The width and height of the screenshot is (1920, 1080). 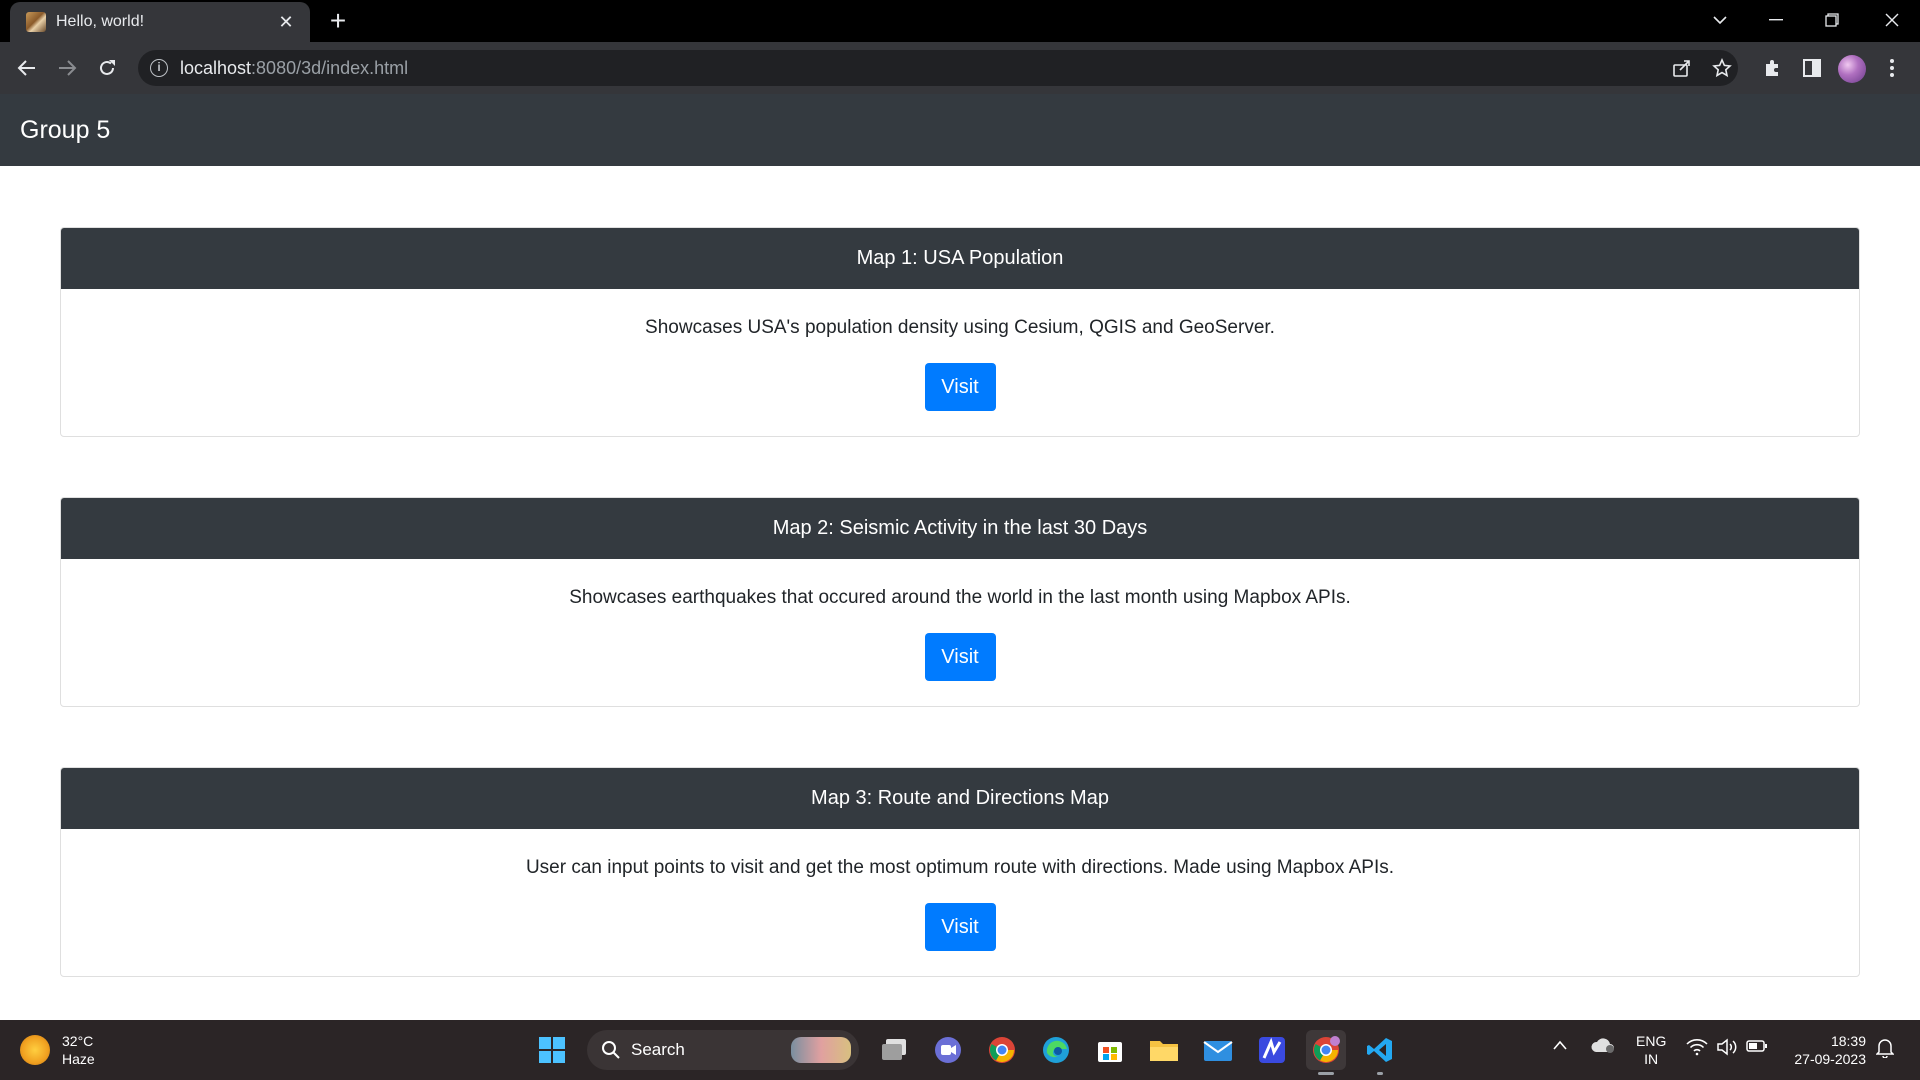 What do you see at coordinates (1326, 1073) in the screenshot?
I see `active-indicator` at bounding box center [1326, 1073].